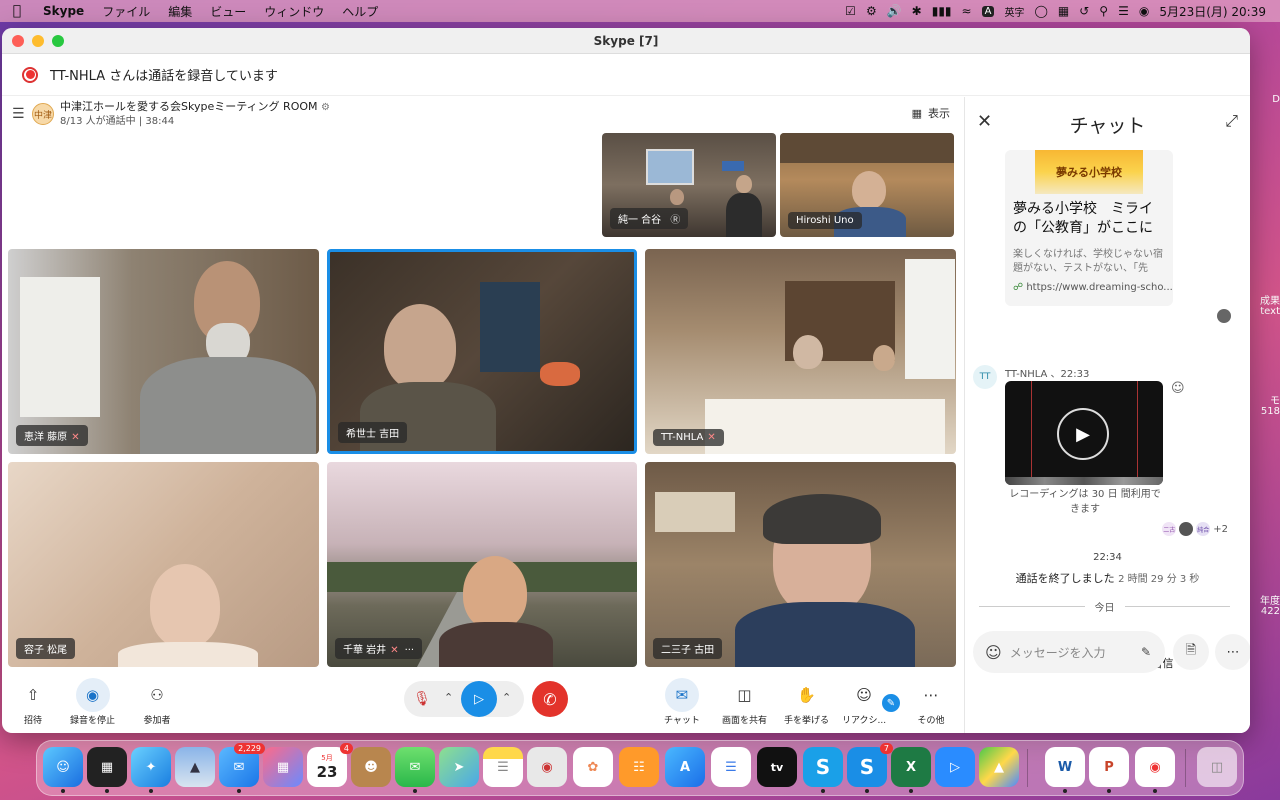 The image size is (1280, 800). Describe the element at coordinates (825, 634) in the screenshot. I see `participant-body` at that location.